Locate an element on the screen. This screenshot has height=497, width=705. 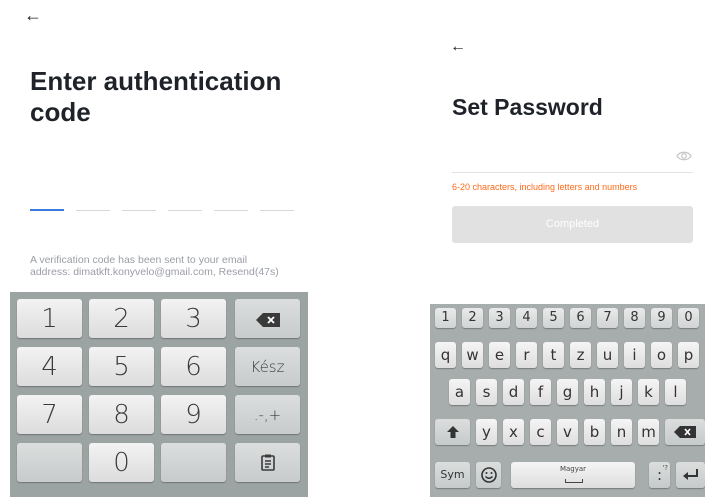
done-key: Kész is located at coordinates (267, 366).